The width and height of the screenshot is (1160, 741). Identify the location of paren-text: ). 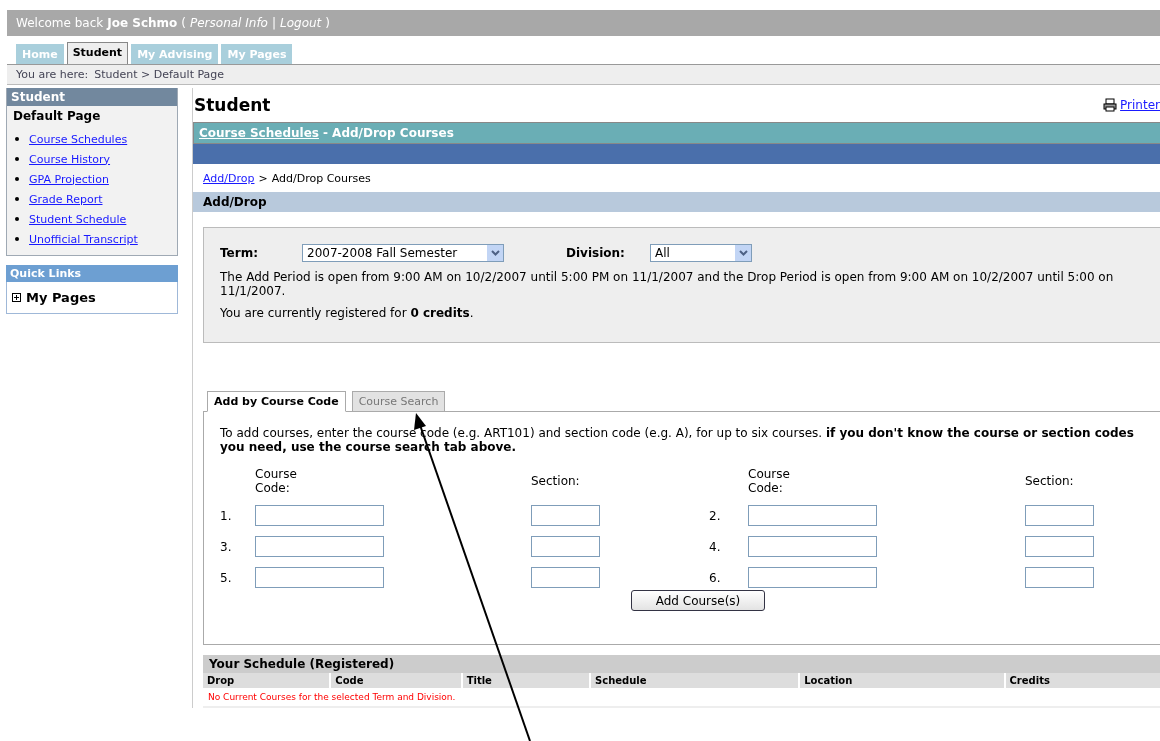
(327, 23).